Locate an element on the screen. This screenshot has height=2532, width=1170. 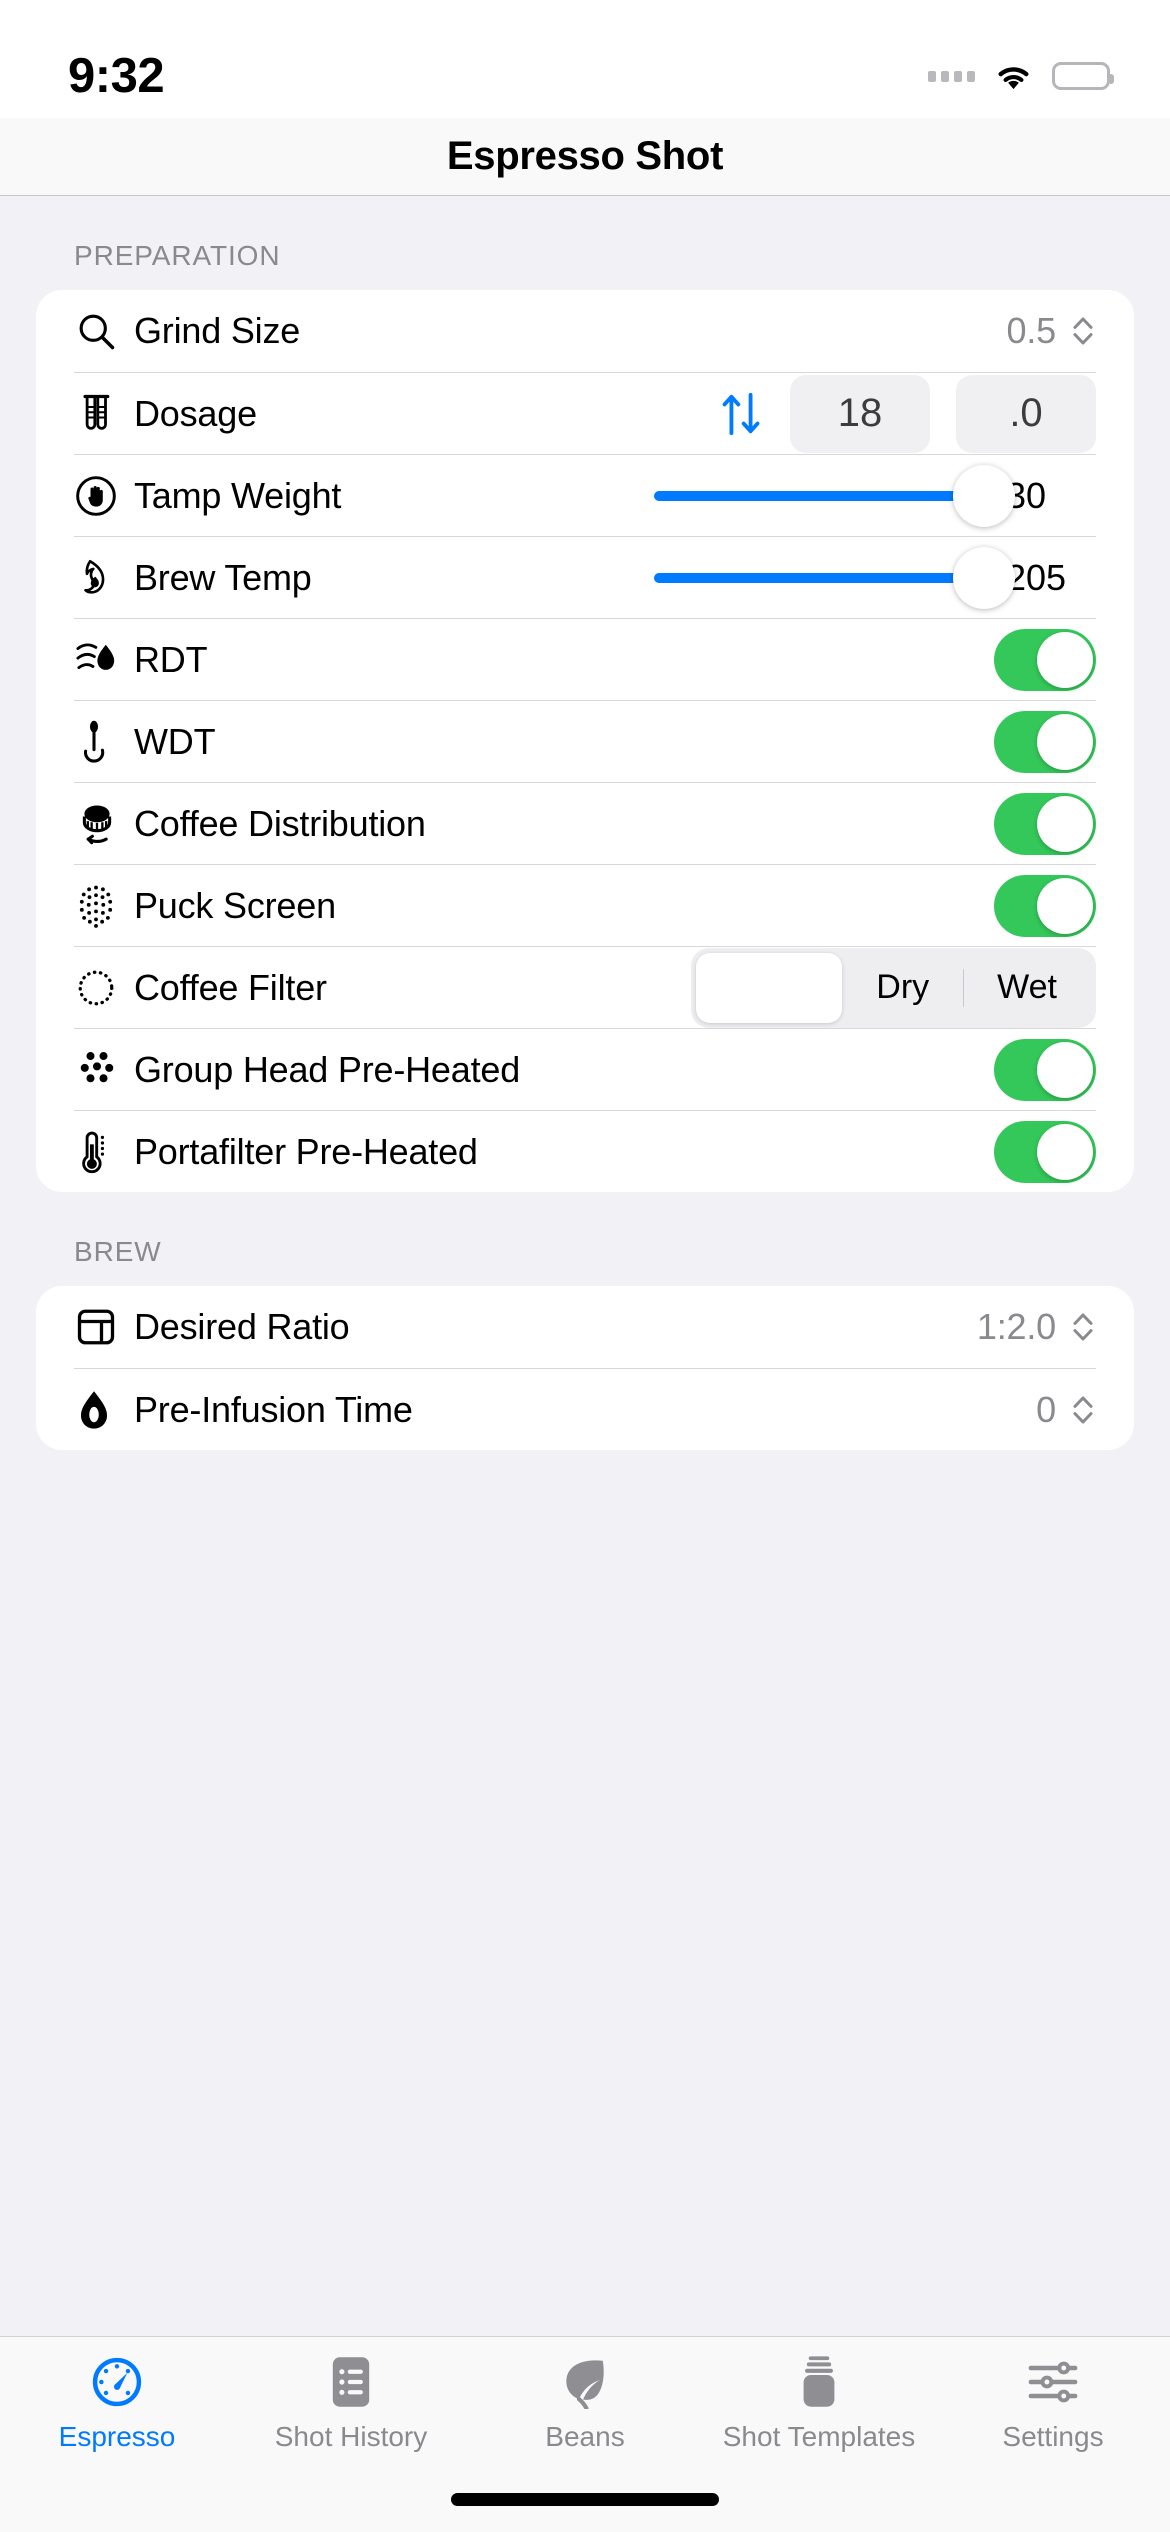
flame-drop-icon is located at coordinates (104, 578).